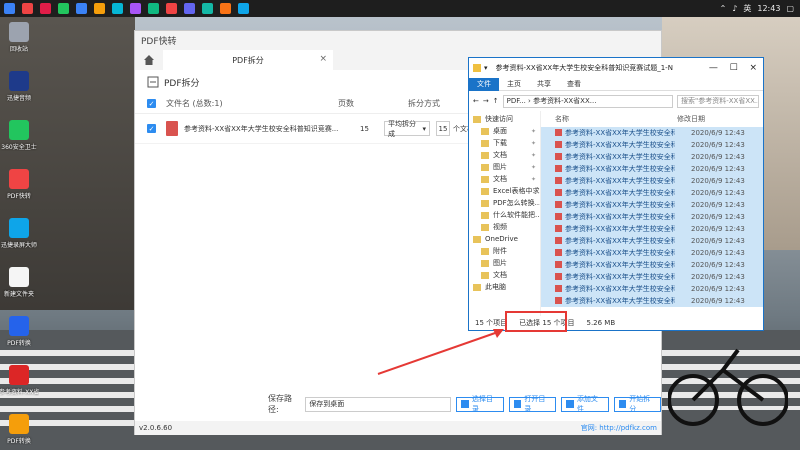 This screenshot has width=800, height=463. I want to click on up-icon: ↑, so click(496, 101).